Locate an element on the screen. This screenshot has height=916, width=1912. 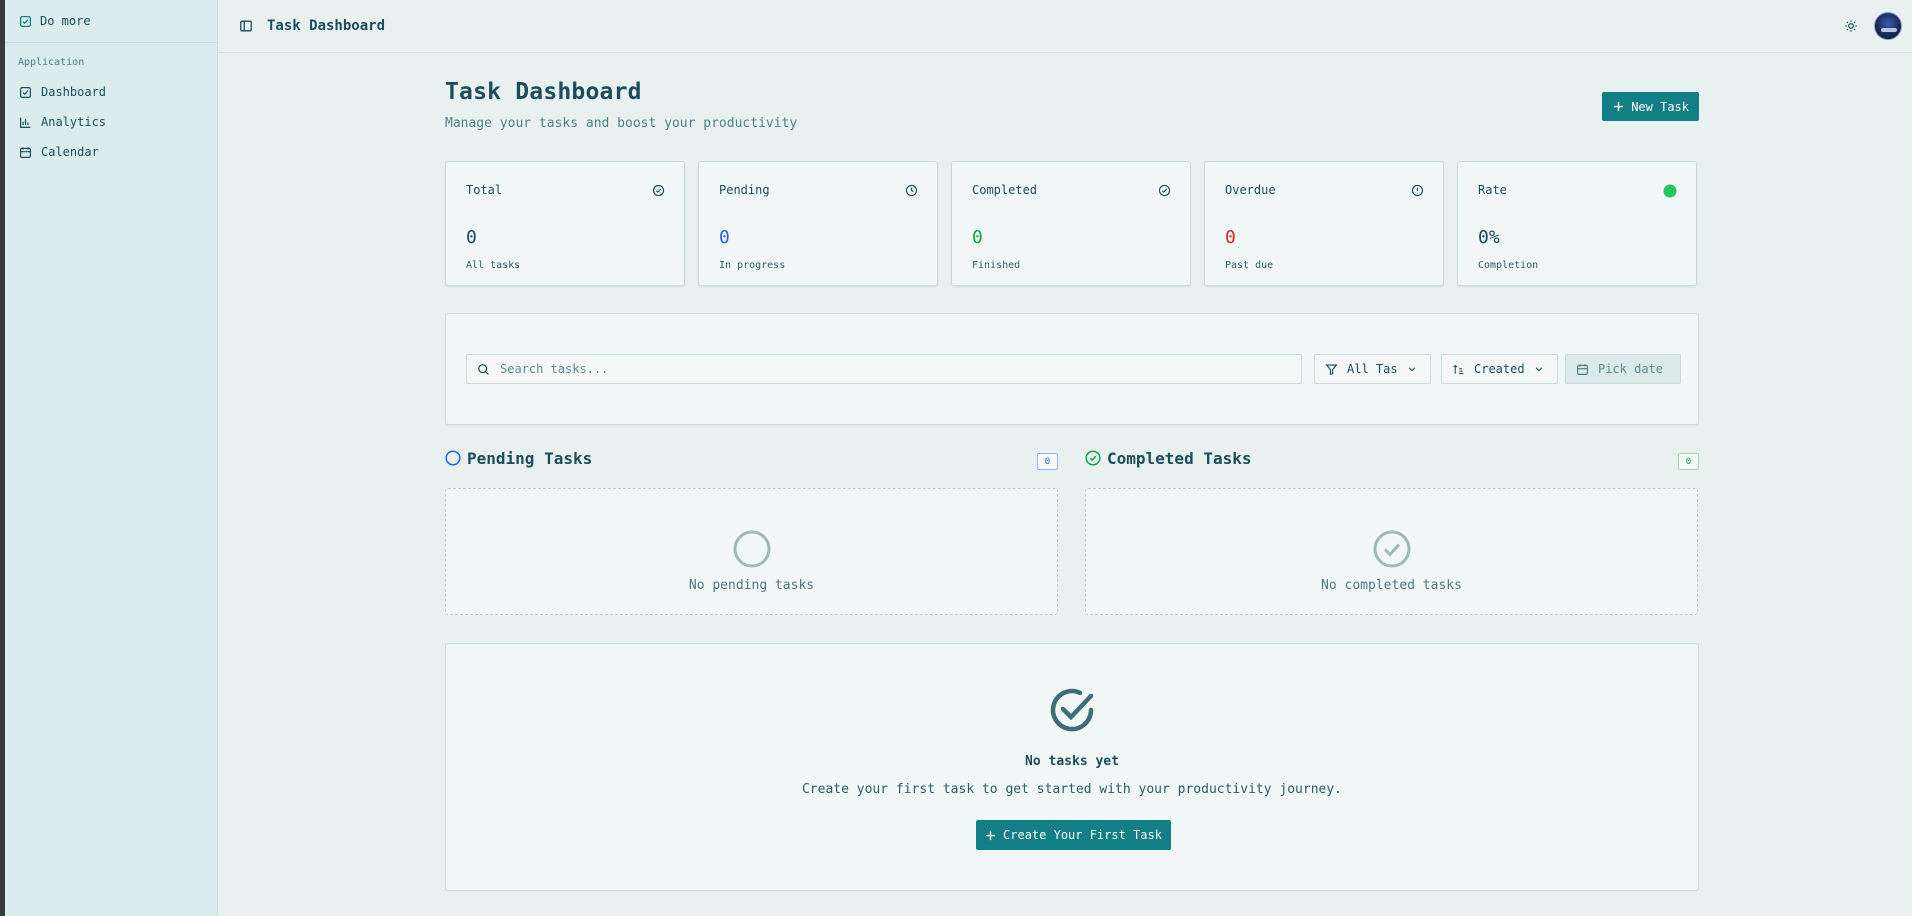
date-picker-button: Pick date is located at coordinates (1623, 369).